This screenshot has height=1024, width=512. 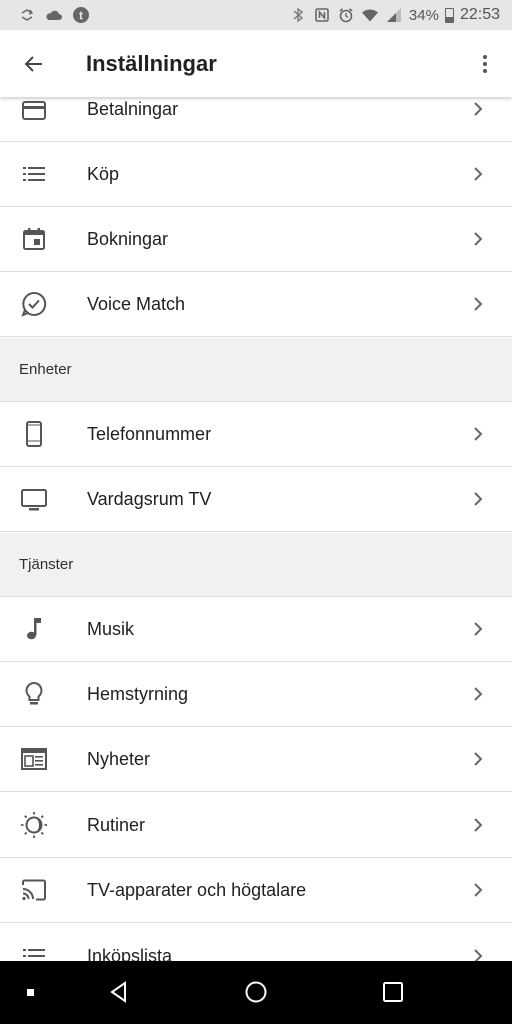 I want to click on settings-item-label: Inköpslista, so click(x=130, y=953).